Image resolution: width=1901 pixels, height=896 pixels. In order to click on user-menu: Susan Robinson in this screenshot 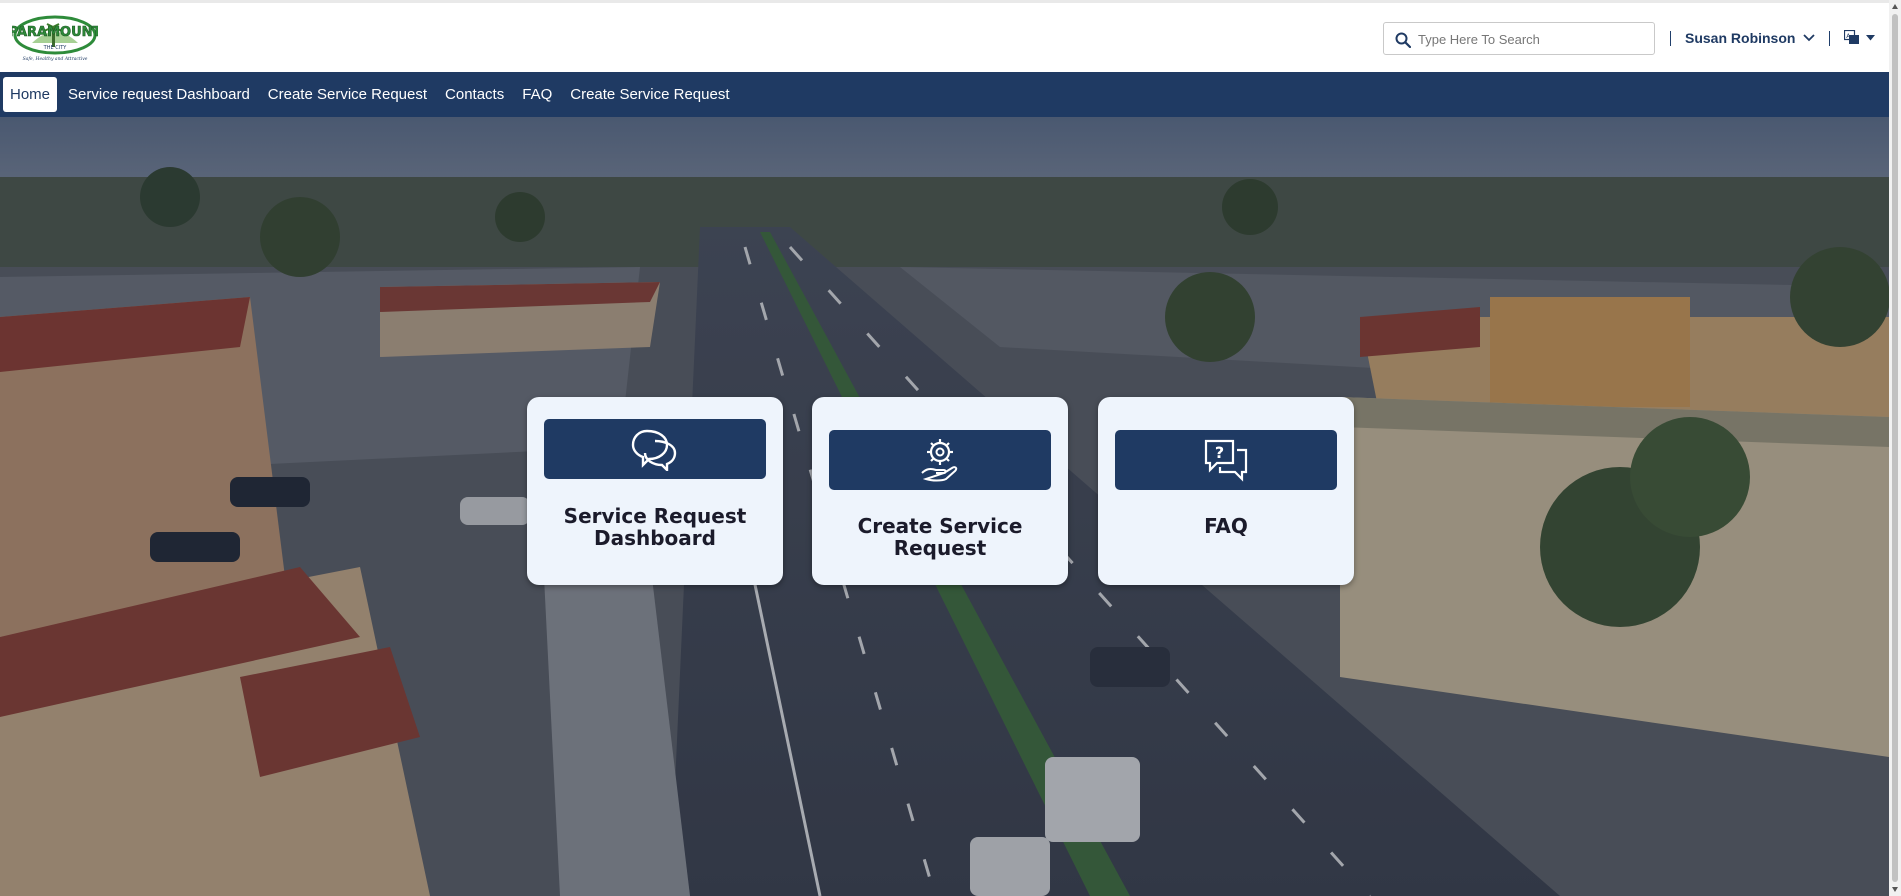, I will do `click(1750, 38)`.